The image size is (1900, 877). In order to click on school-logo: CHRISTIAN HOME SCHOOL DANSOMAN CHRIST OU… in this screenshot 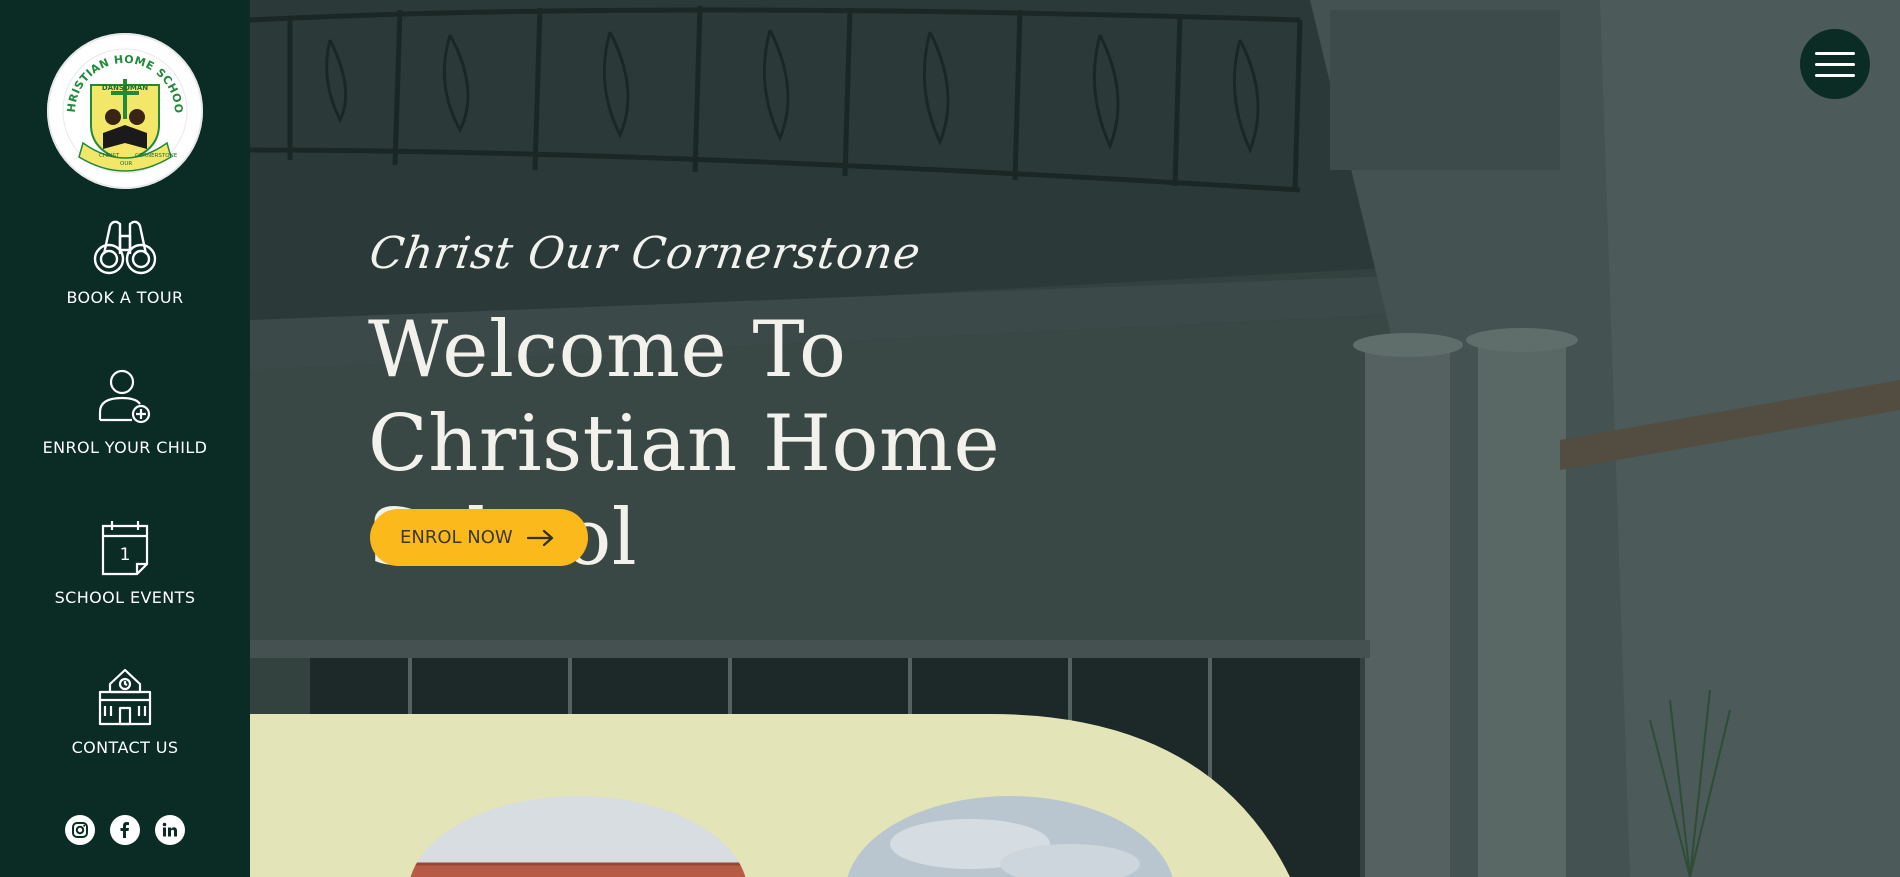, I will do `click(125, 111)`.